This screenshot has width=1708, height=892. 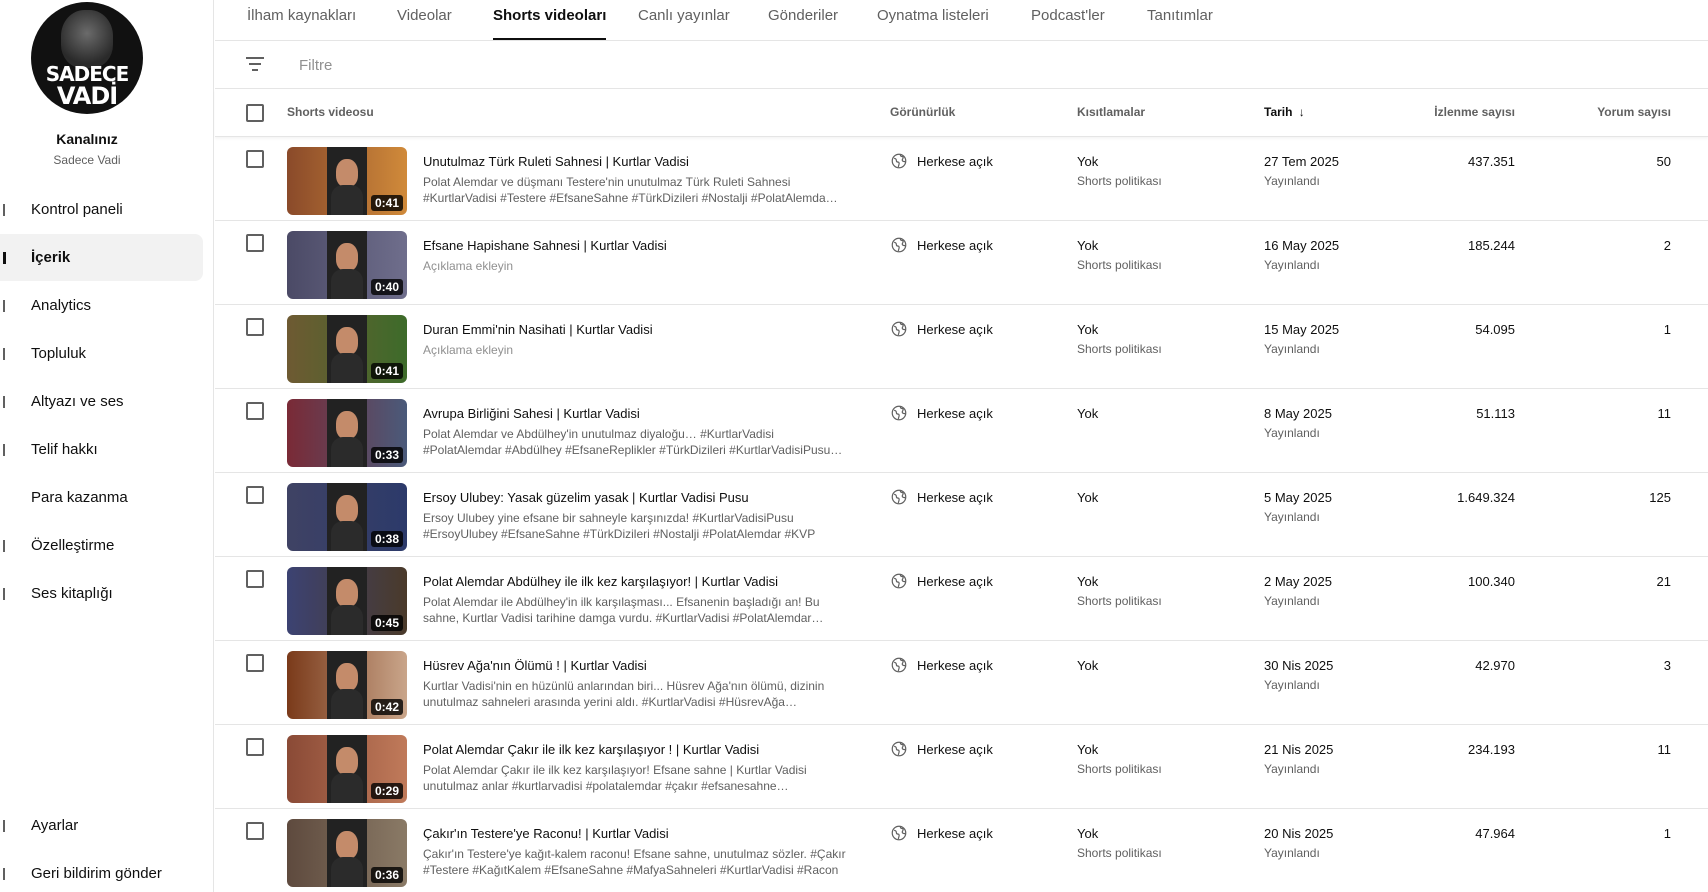 What do you see at coordinates (87, 58) in the screenshot?
I see `channel-avatar: SADECE VADİ` at bounding box center [87, 58].